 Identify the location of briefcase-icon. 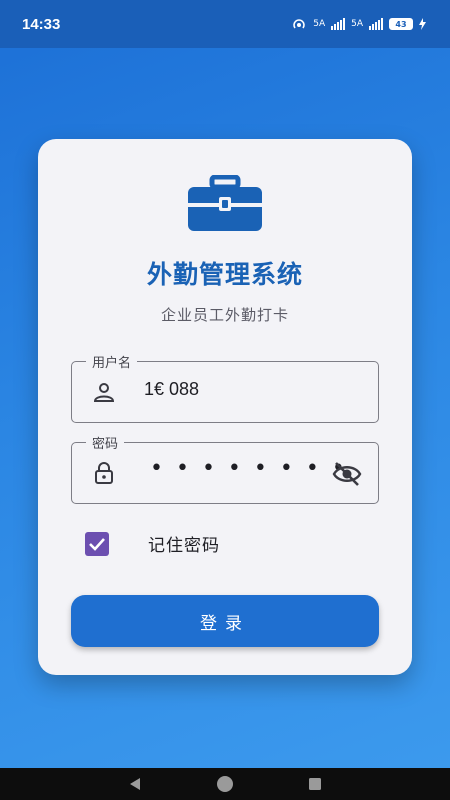
(225, 203).